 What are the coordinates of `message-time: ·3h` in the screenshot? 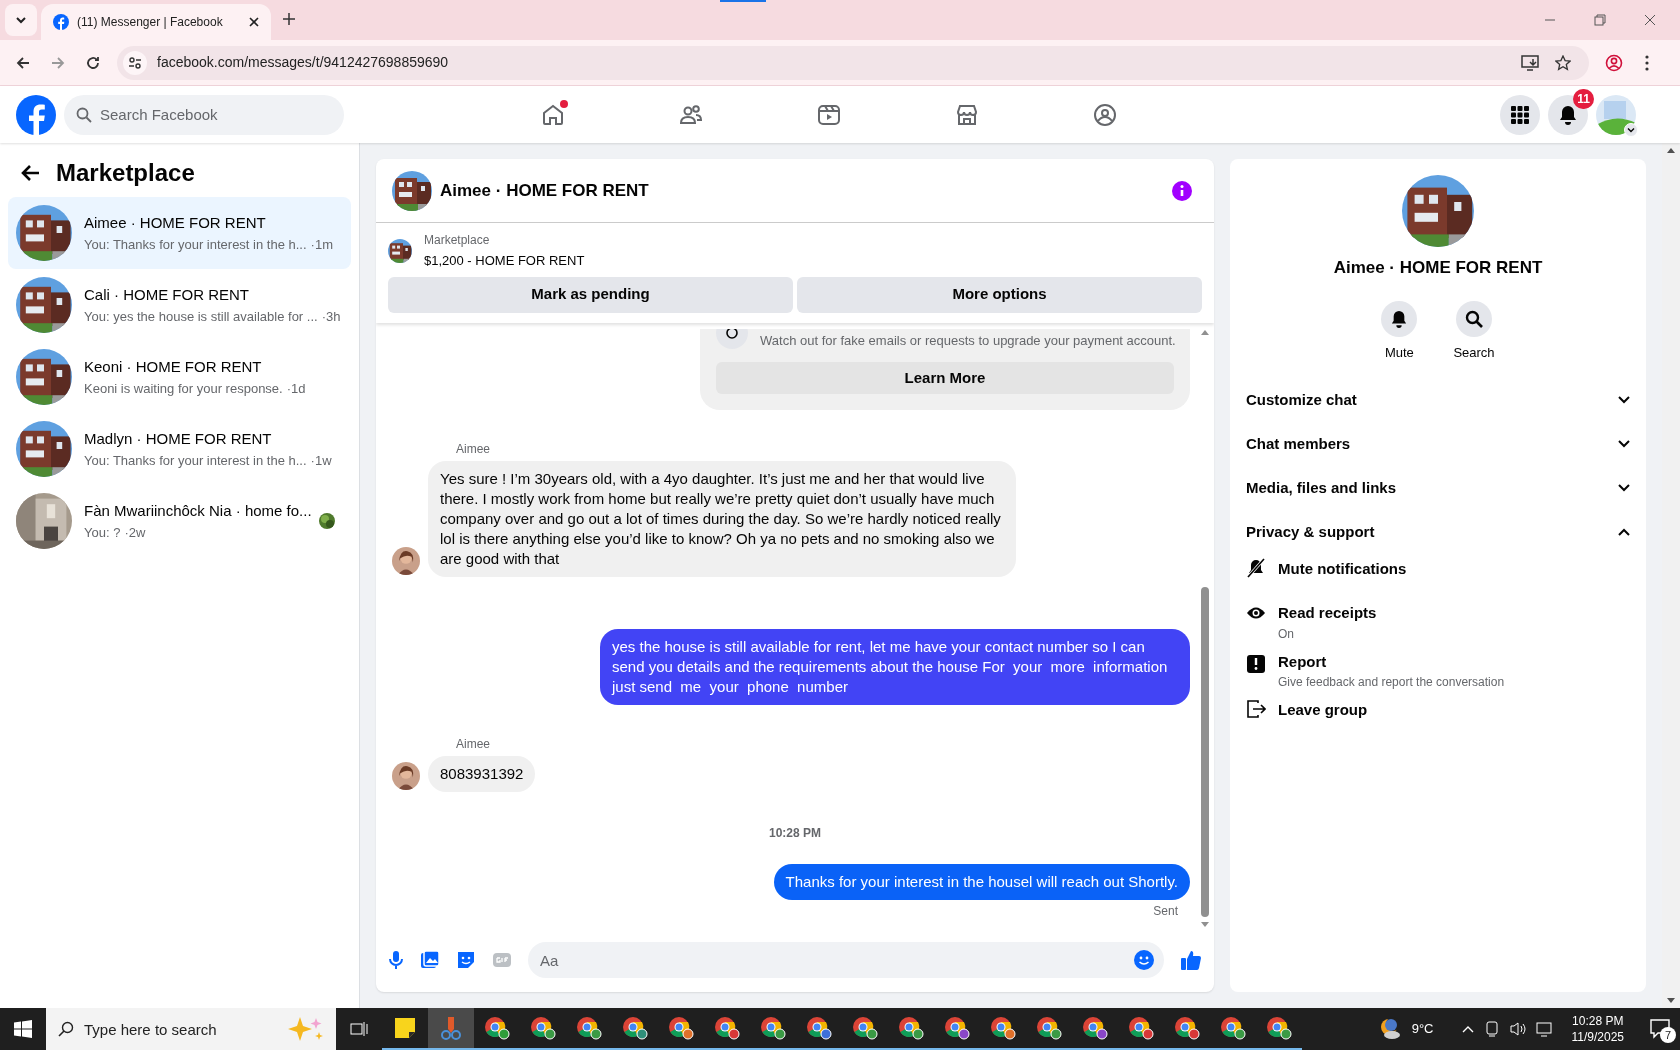 It's located at (331, 317).